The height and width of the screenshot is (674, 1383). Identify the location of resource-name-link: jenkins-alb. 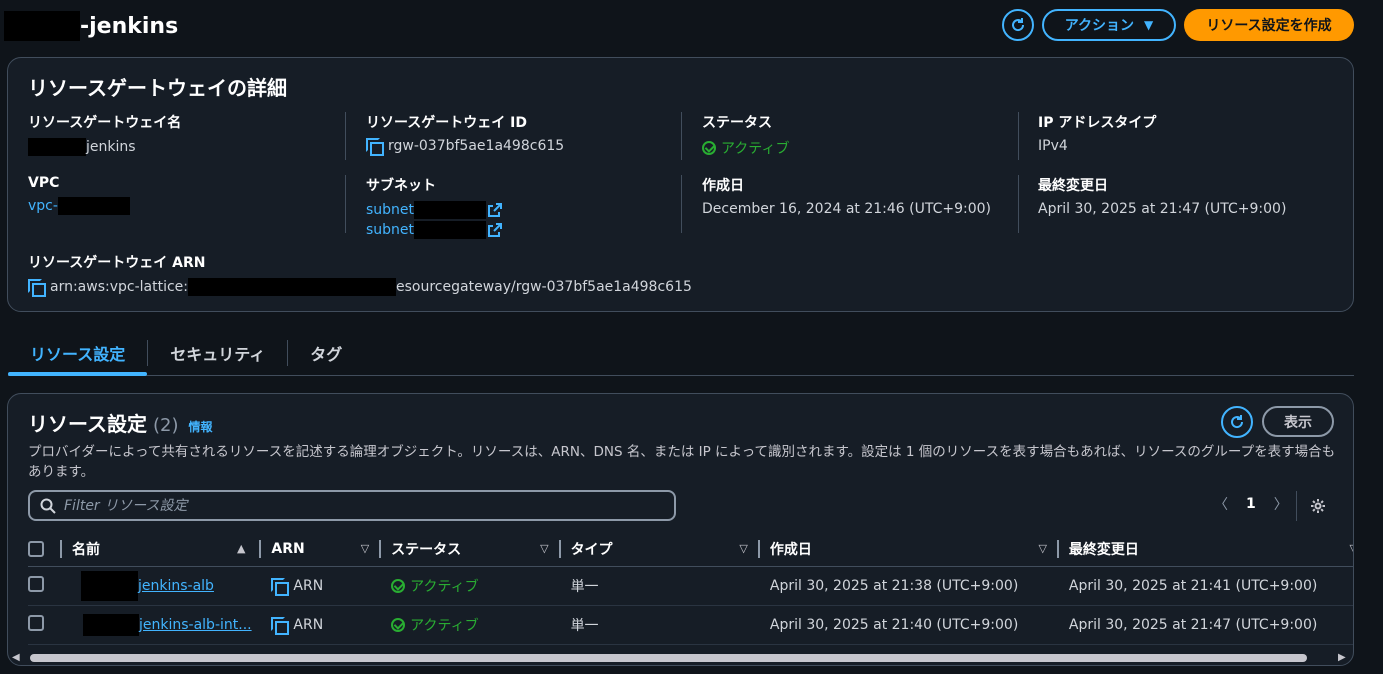
(176, 586).